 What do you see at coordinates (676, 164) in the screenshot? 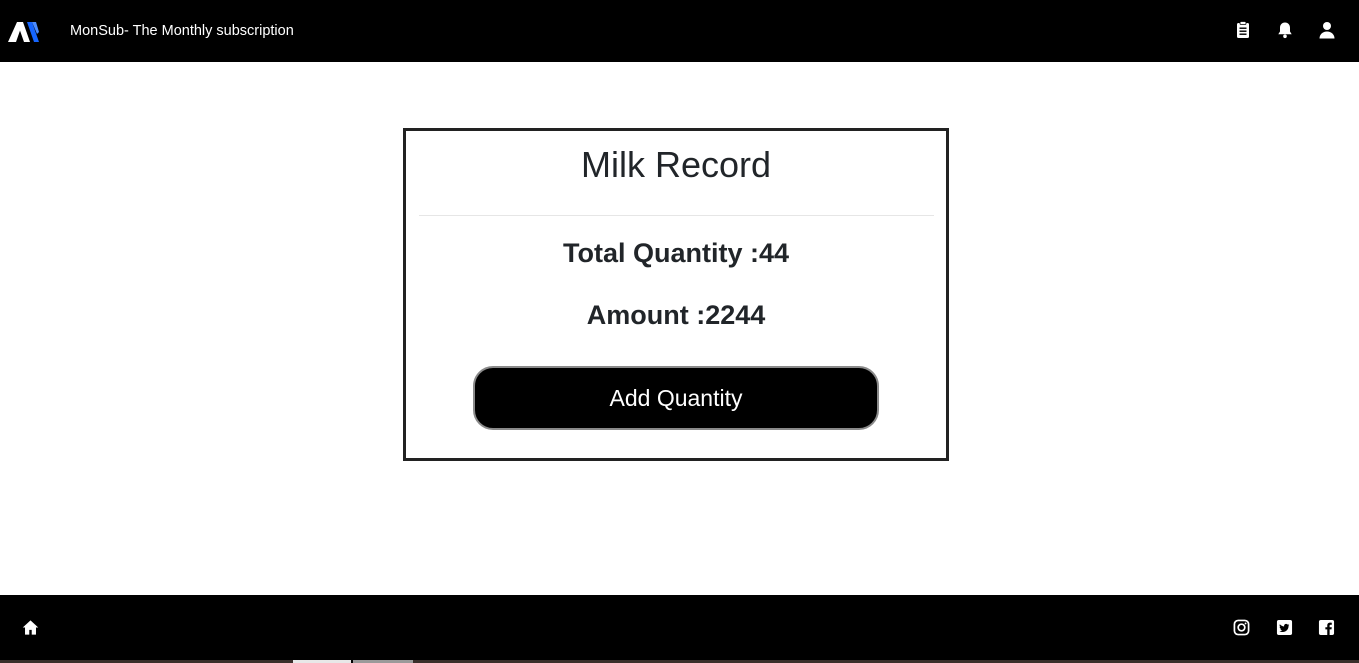
I see `card-title: Milk Record` at bounding box center [676, 164].